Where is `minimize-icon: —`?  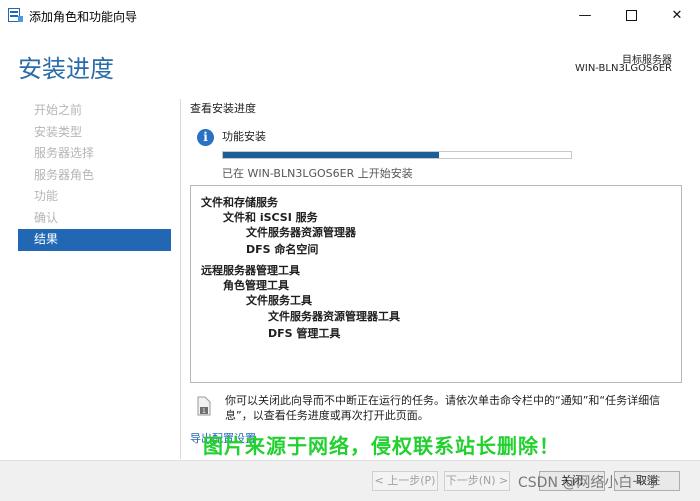
minimize-icon: — is located at coordinates (585, 15).